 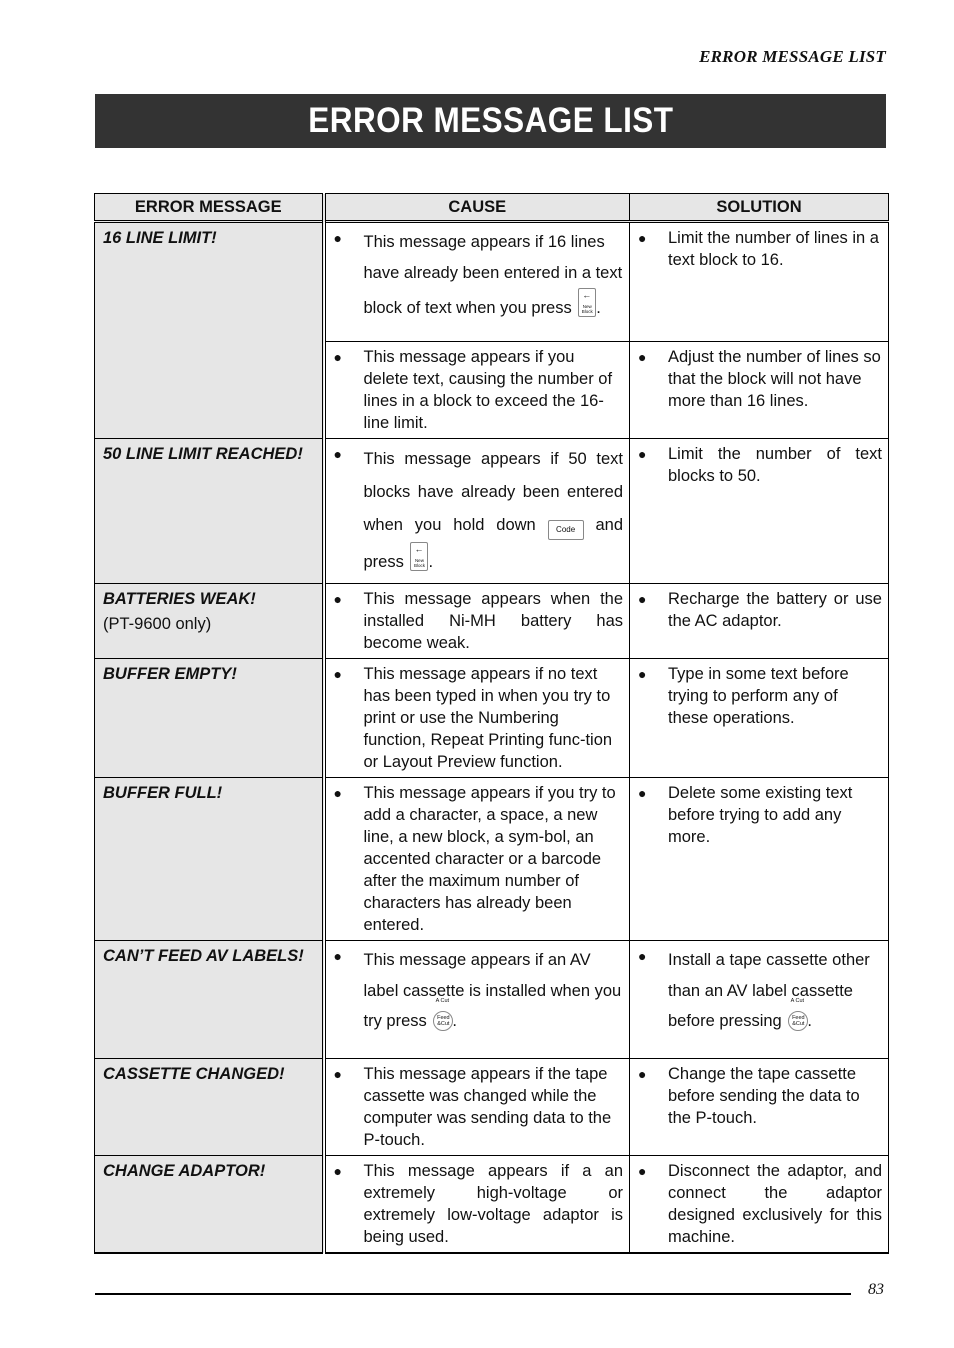 What do you see at coordinates (210, 330) in the screenshot?
I see `error-message-cell: 16 LINE LIMIT!` at bounding box center [210, 330].